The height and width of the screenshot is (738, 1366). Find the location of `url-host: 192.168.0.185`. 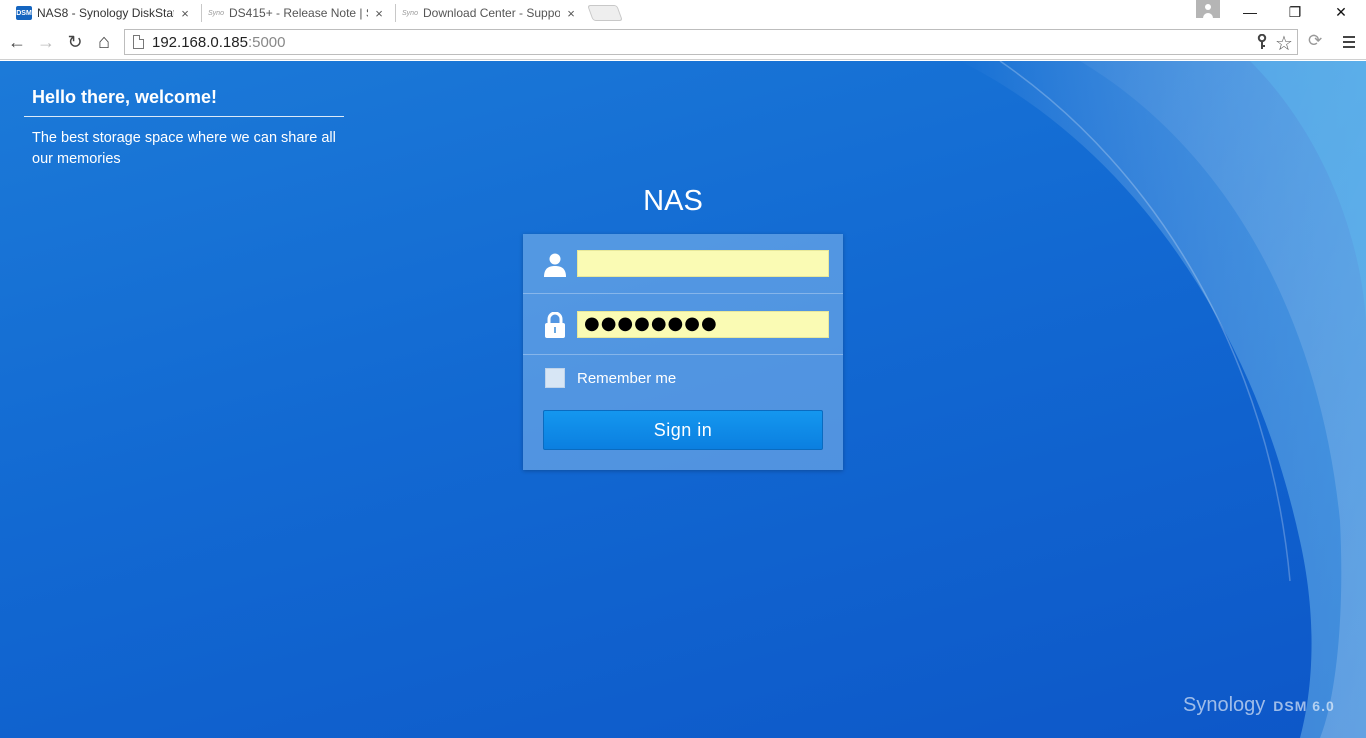

url-host: 192.168.0.185 is located at coordinates (200, 42).